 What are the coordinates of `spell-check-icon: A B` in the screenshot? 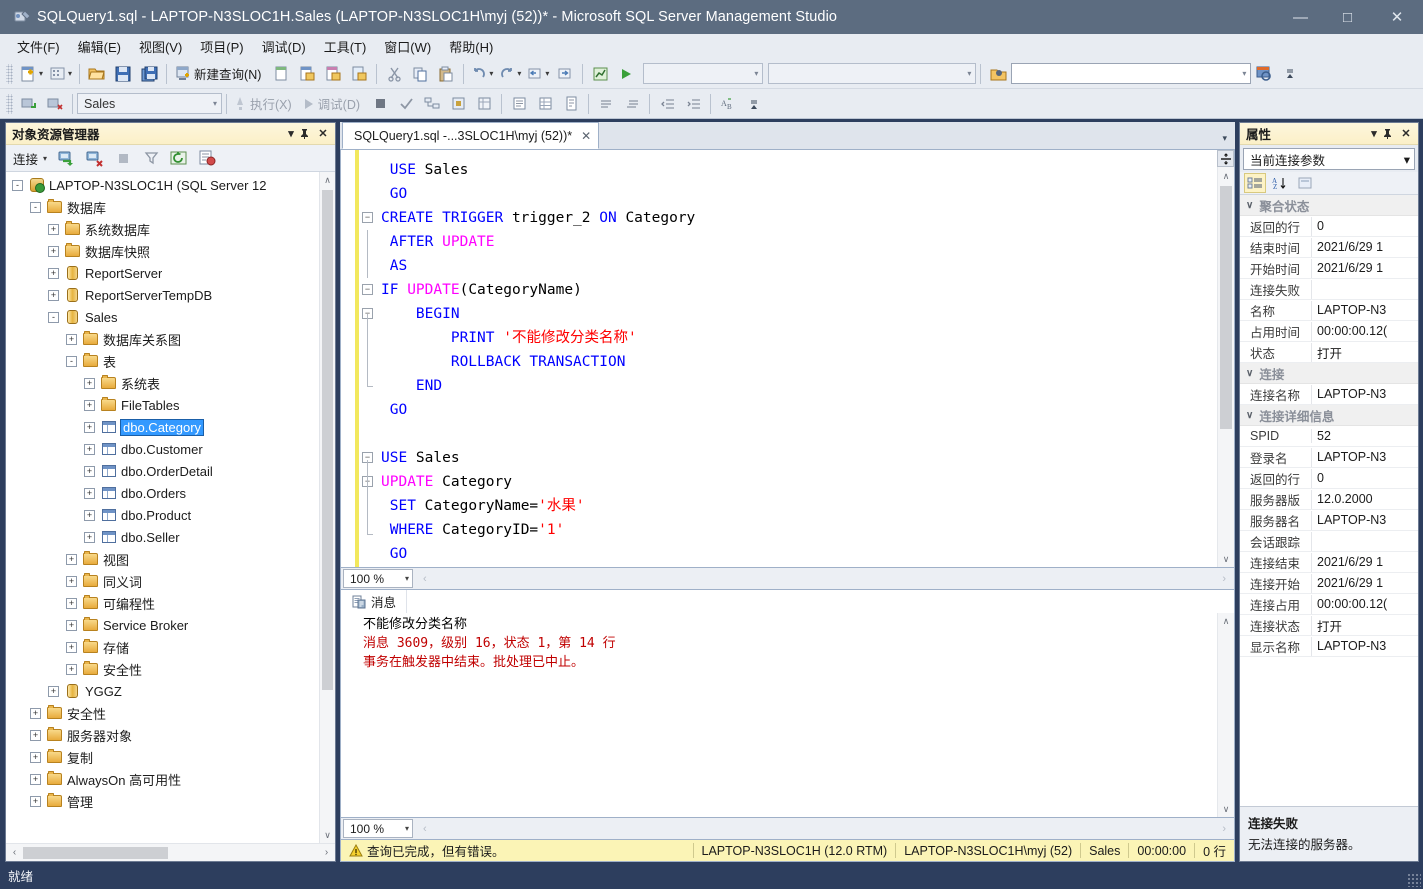 It's located at (728, 104).